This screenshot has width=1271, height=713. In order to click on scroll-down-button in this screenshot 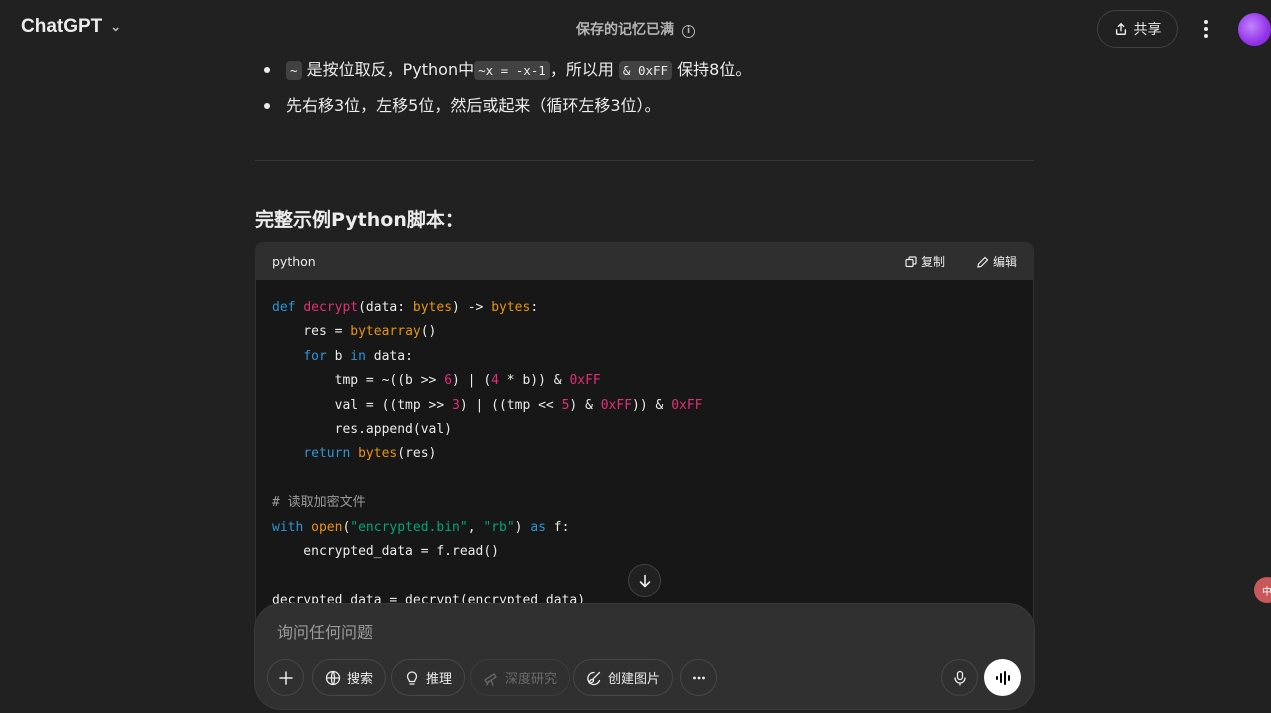, I will do `click(644, 580)`.